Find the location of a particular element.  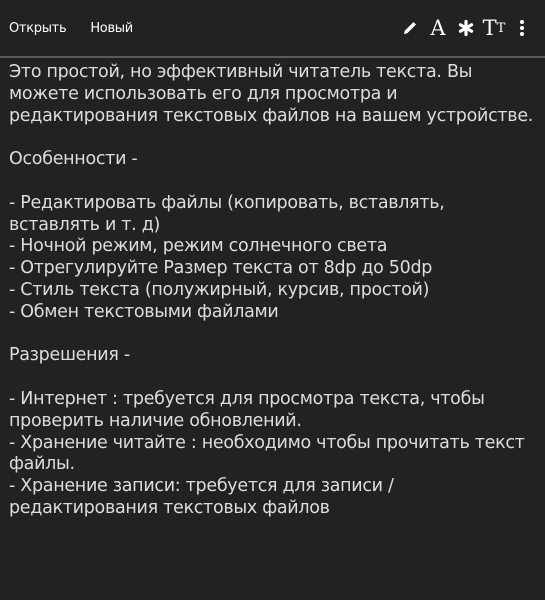

more-options-icon is located at coordinates (522, 28).